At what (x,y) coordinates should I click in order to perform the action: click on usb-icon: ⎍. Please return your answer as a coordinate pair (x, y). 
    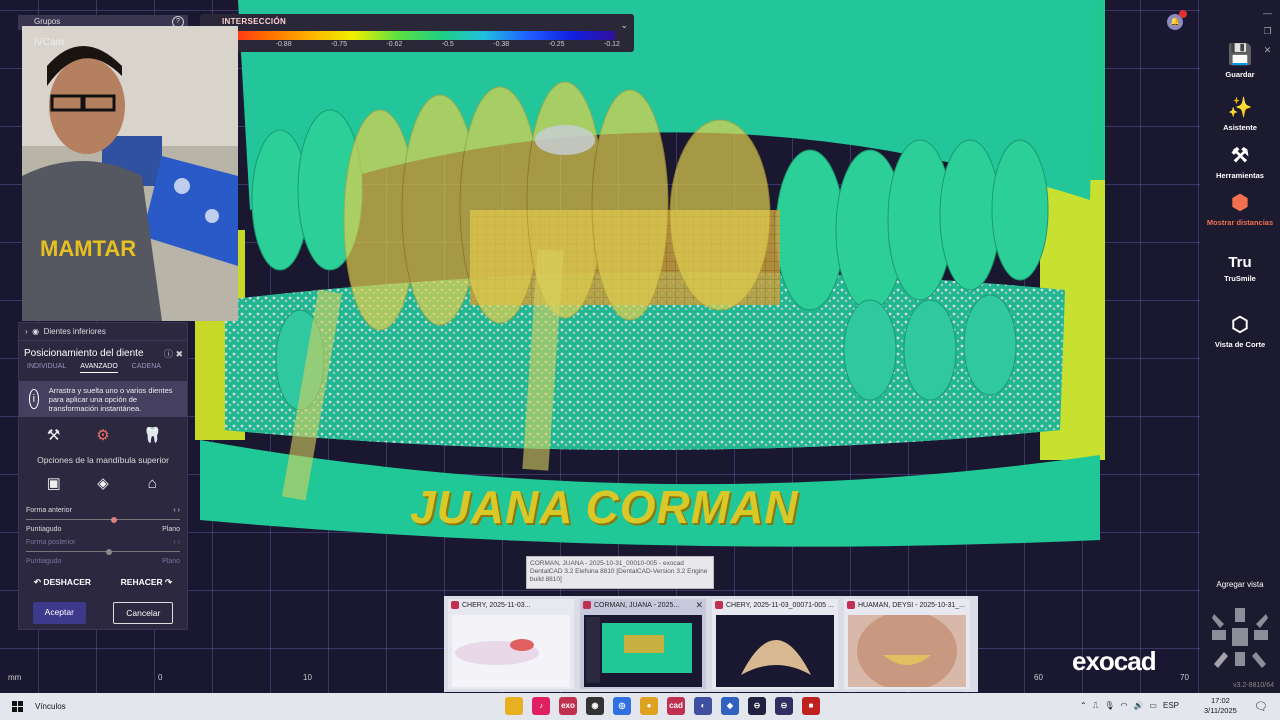
    Looking at the image, I should click on (1096, 706).